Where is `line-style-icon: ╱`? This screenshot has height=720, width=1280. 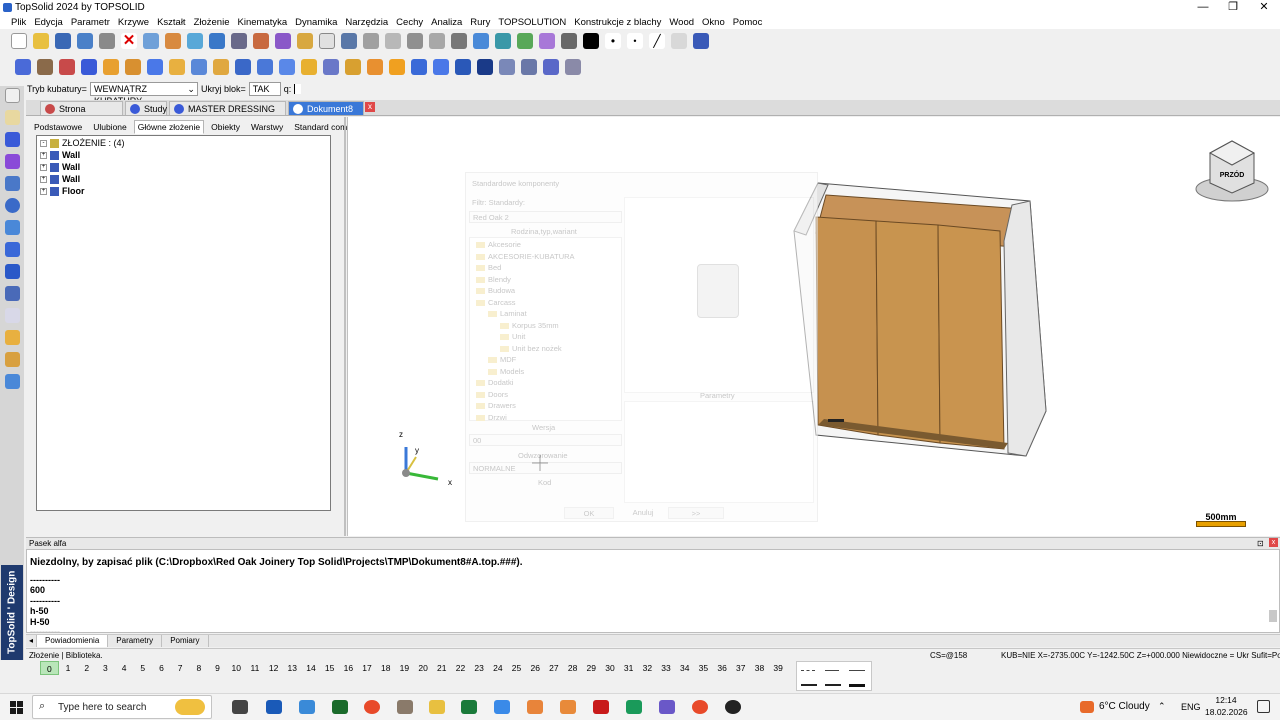 line-style-icon: ╱ is located at coordinates (657, 41).